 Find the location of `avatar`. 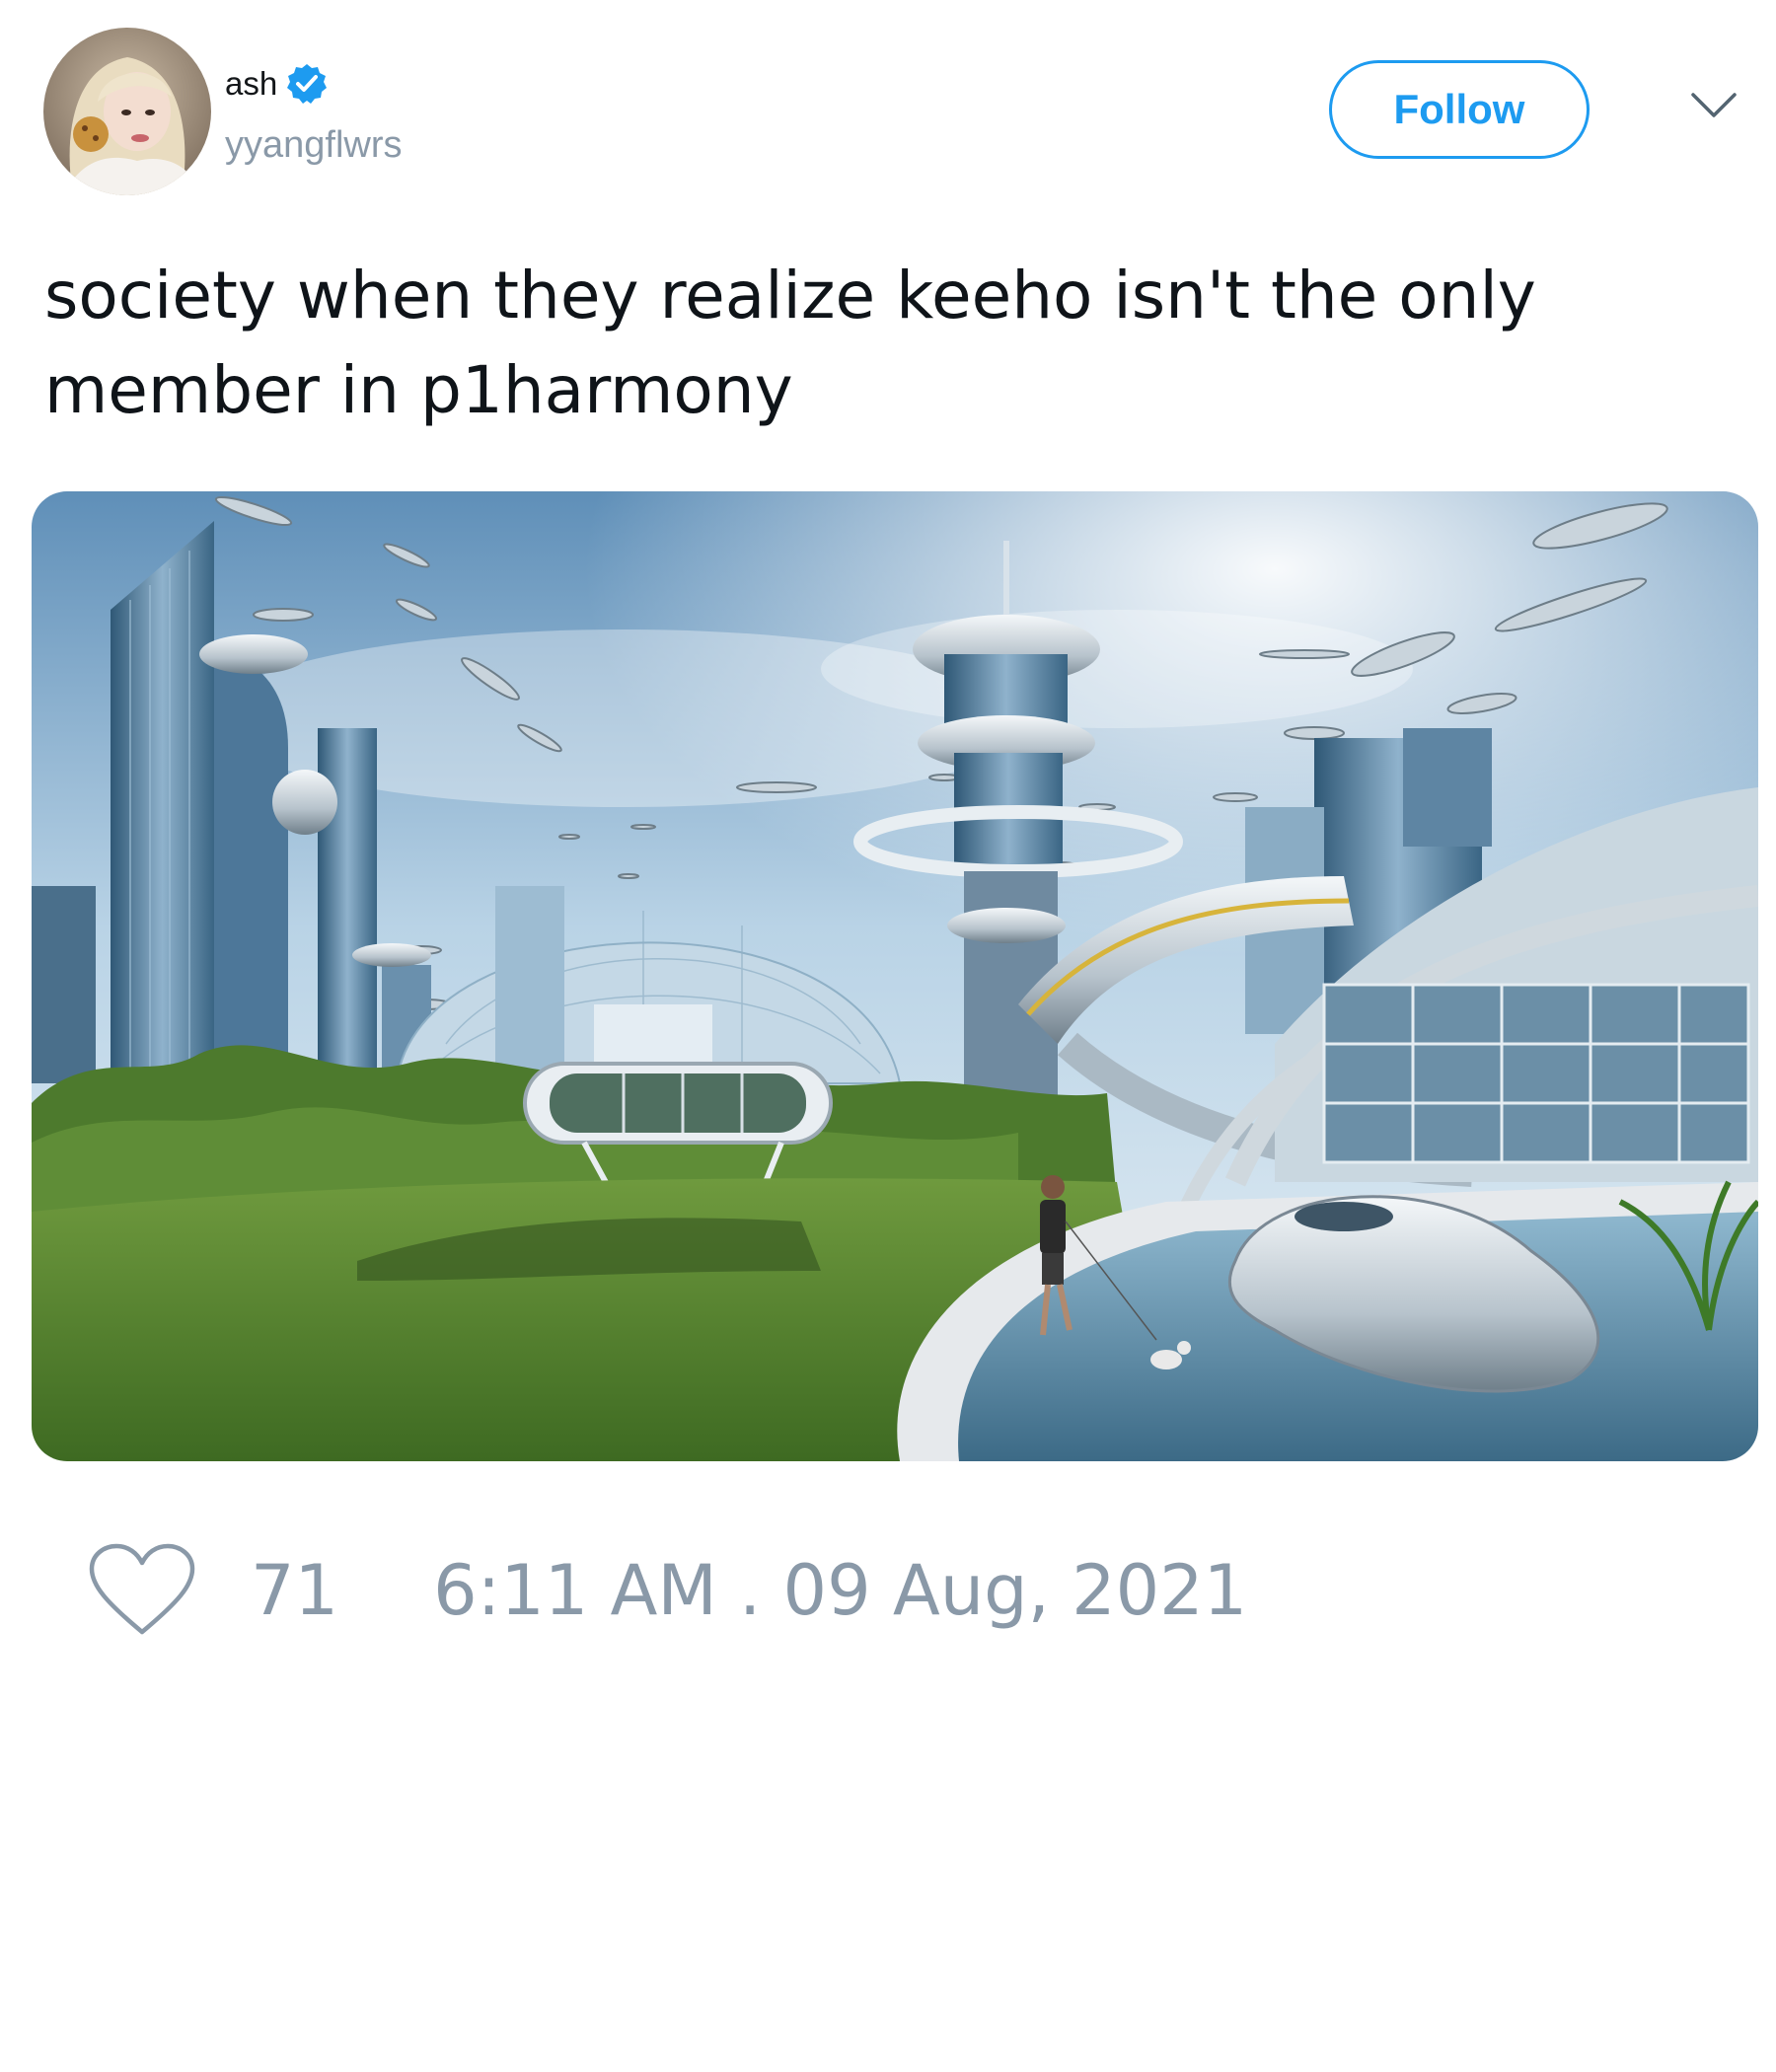

avatar is located at coordinates (127, 112).